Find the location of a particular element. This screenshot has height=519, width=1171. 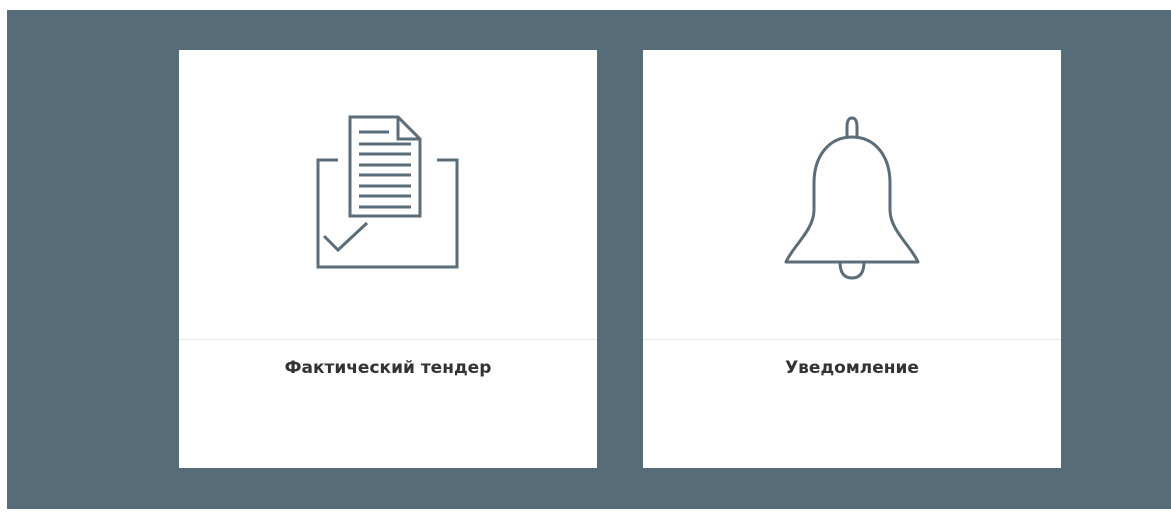

tile-label: Уведомление is located at coordinates (852, 368).